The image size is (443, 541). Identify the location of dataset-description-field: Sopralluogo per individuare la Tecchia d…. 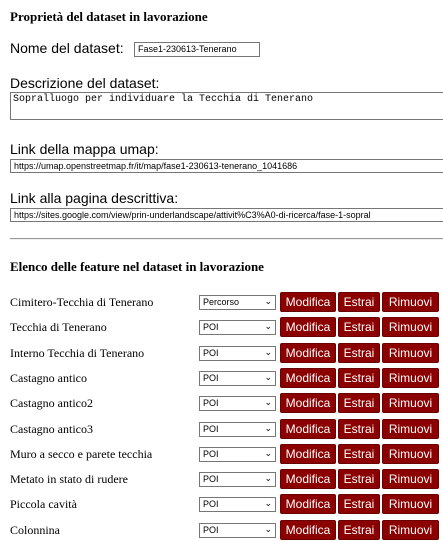
(226, 106).